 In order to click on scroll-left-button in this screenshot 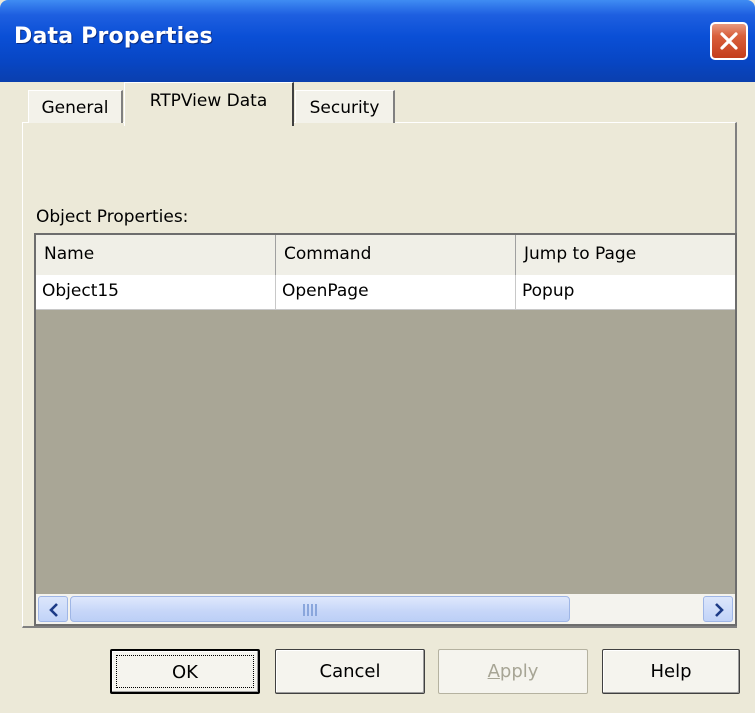, I will do `click(53, 609)`.